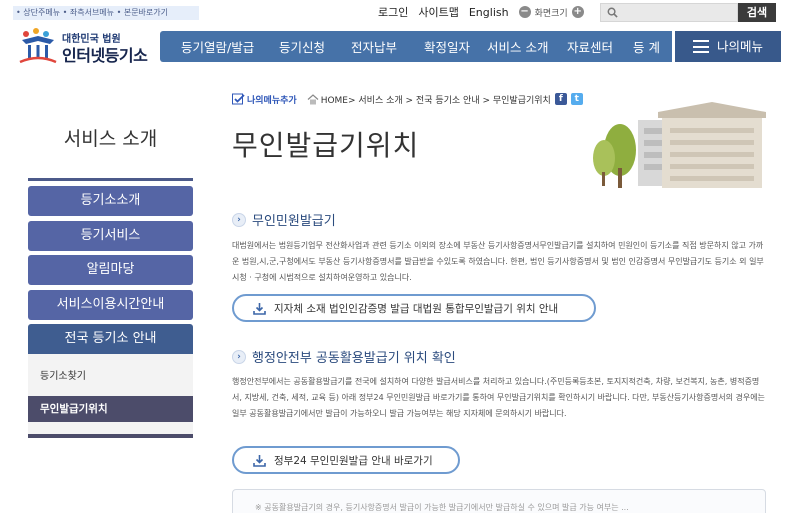 Image resolution: width=800 pixels, height=513 pixels. Describe the element at coordinates (576, 99) in the screenshot. I see `twitter-icon: t` at that location.